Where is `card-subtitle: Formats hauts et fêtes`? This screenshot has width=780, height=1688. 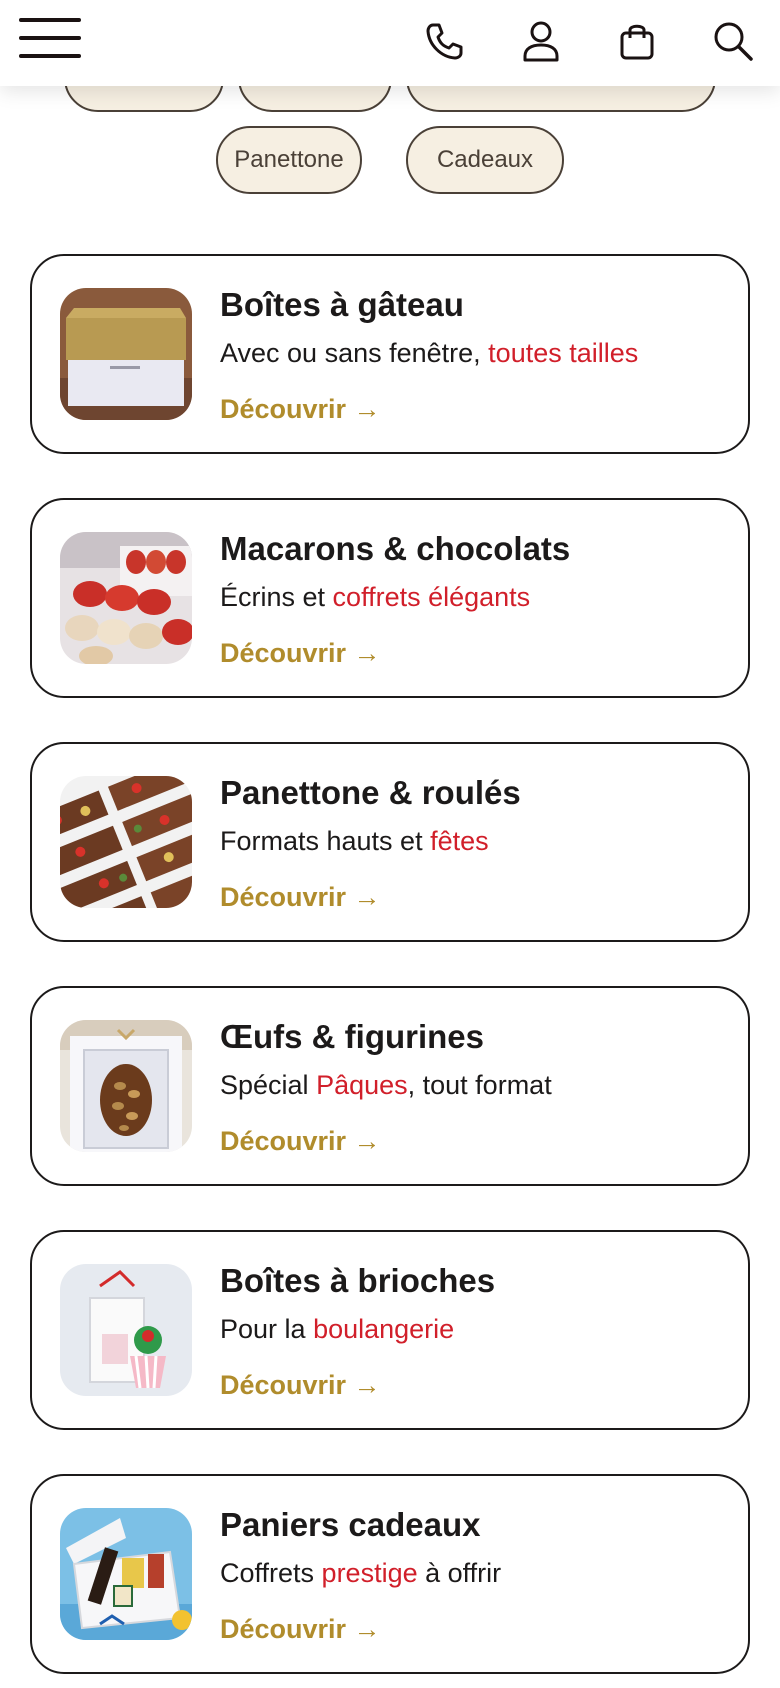 card-subtitle: Formats hauts et fêtes is located at coordinates (354, 841).